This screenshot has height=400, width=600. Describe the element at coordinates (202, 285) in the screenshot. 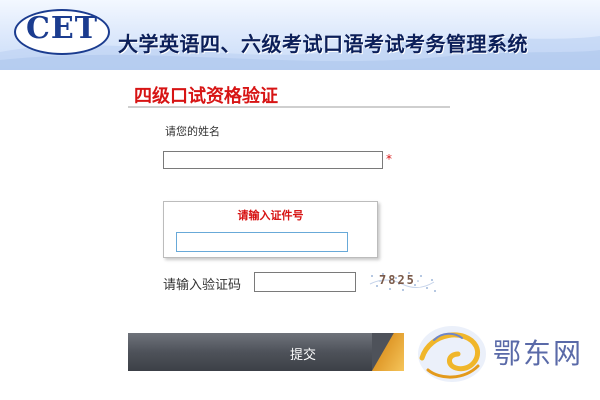

I see `captcha-label: 请输入验证码` at that location.